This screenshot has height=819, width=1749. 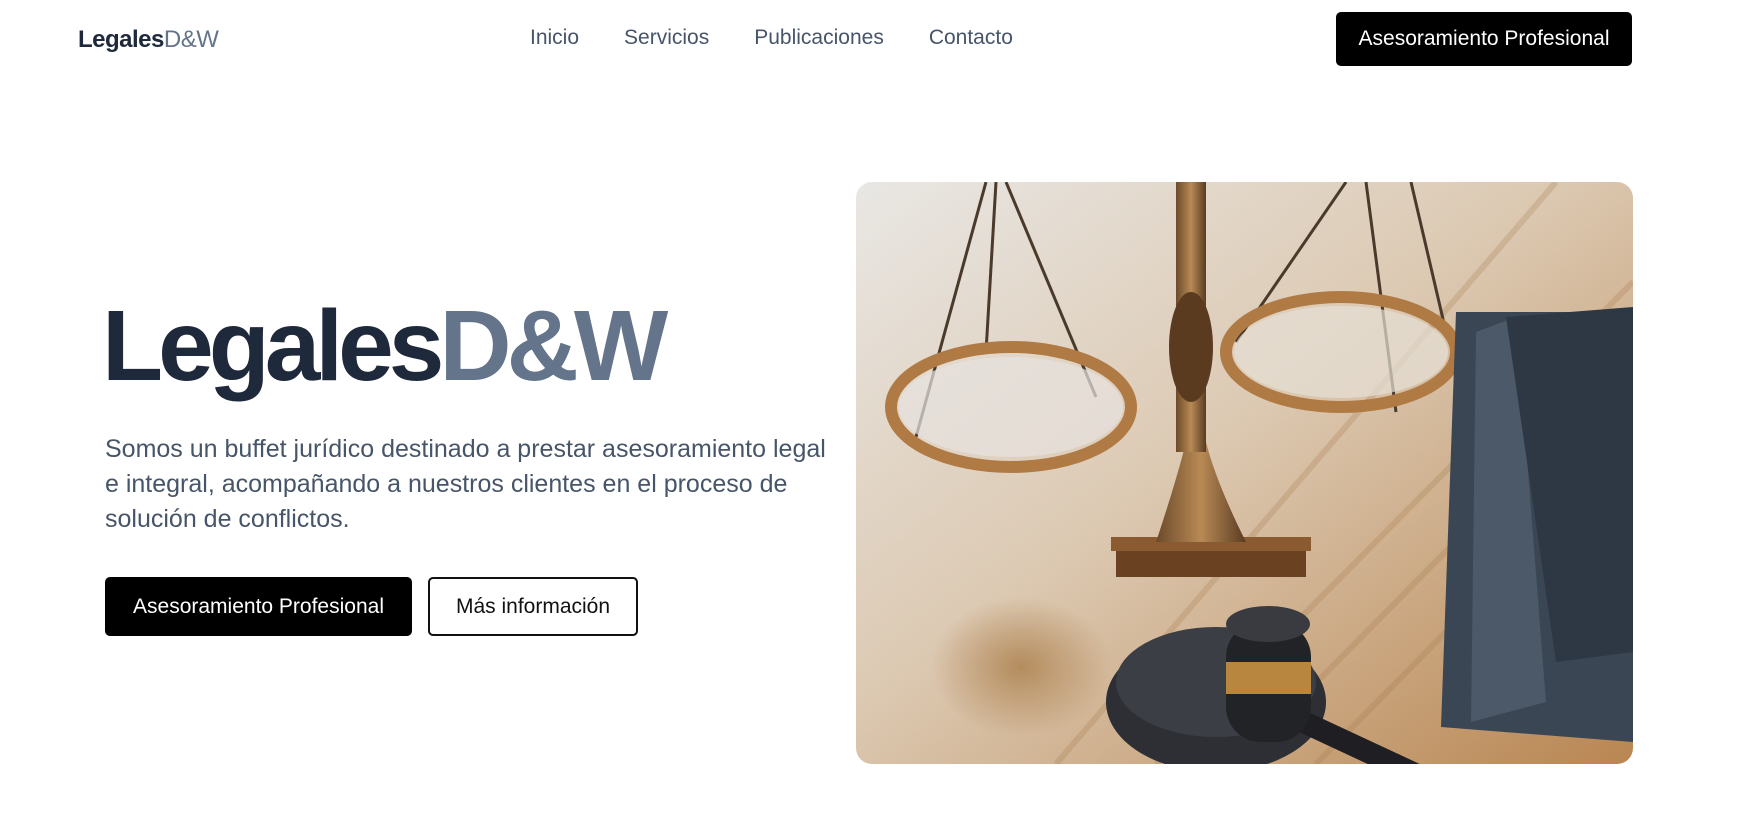 I want to click on nav-link-contacto: Contacto, so click(x=971, y=38).